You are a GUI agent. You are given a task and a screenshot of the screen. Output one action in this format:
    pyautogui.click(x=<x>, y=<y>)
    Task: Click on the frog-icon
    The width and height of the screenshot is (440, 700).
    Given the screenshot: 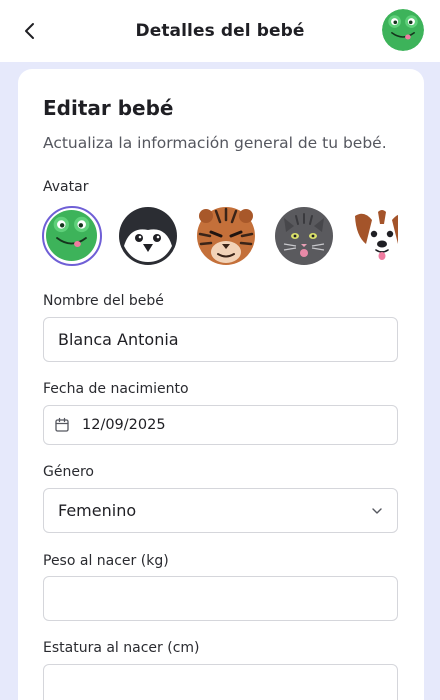 What is the action you would take?
    pyautogui.click(x=71, y=235)
    